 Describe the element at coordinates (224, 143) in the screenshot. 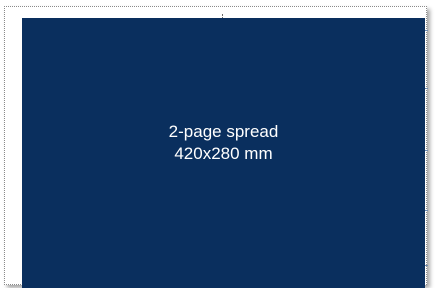

I see `spread-label: 2-page spread 420x280 mm` at that location.